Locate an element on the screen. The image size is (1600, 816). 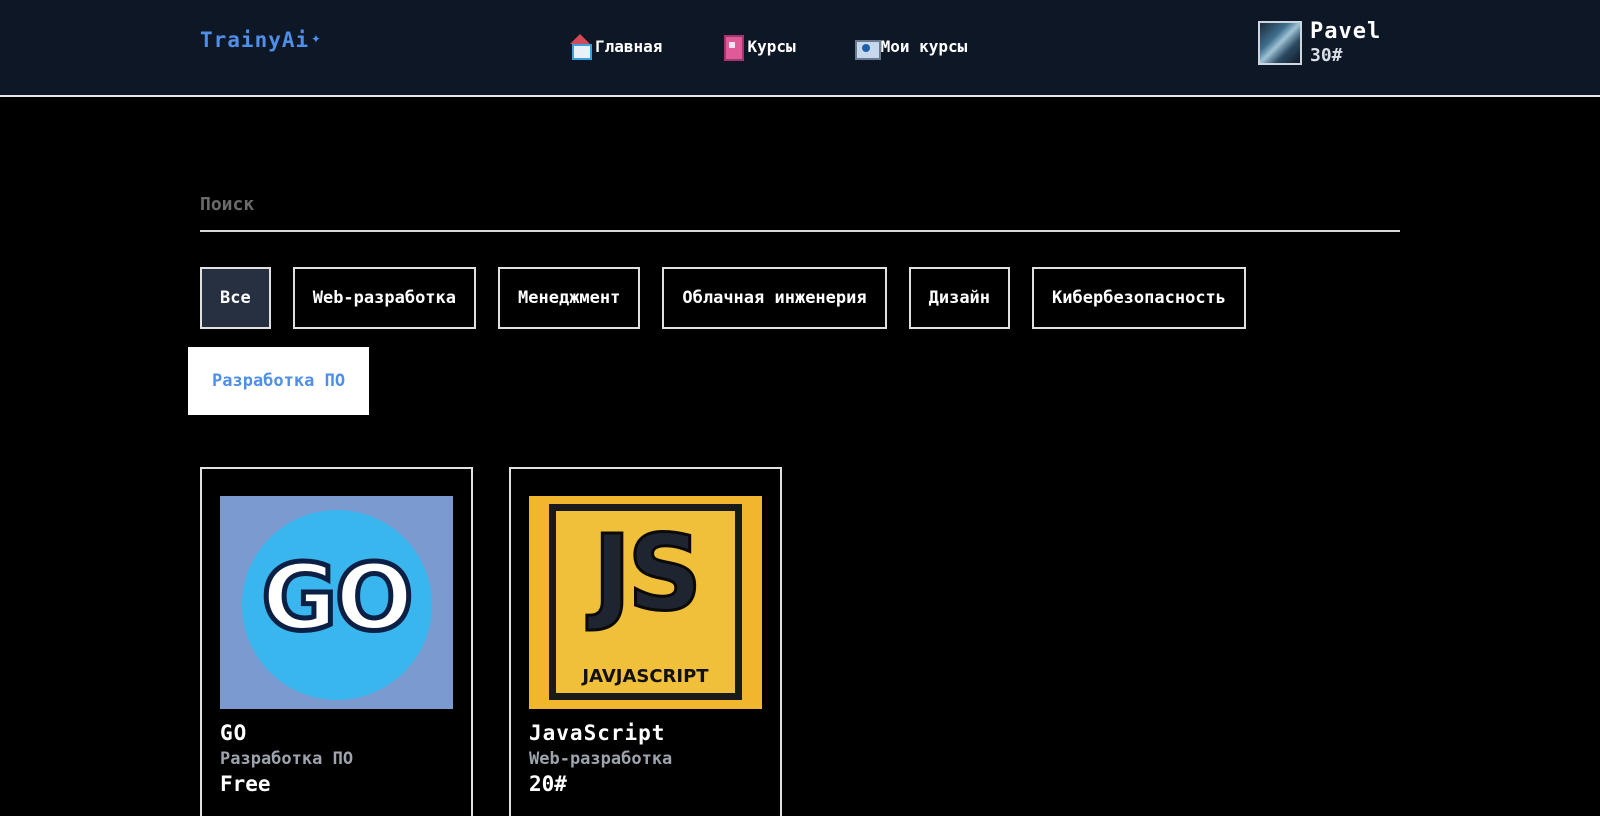
js-logo-subtext: JAVJASCRIPT is located at coordinates (645, 676).